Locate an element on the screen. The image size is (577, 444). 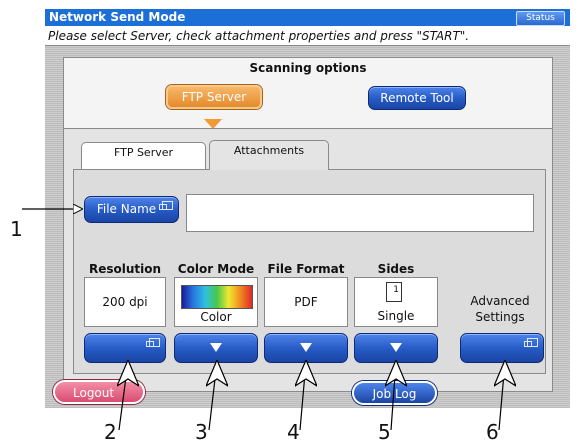
file-name-field is located at coordinates (360, 213).